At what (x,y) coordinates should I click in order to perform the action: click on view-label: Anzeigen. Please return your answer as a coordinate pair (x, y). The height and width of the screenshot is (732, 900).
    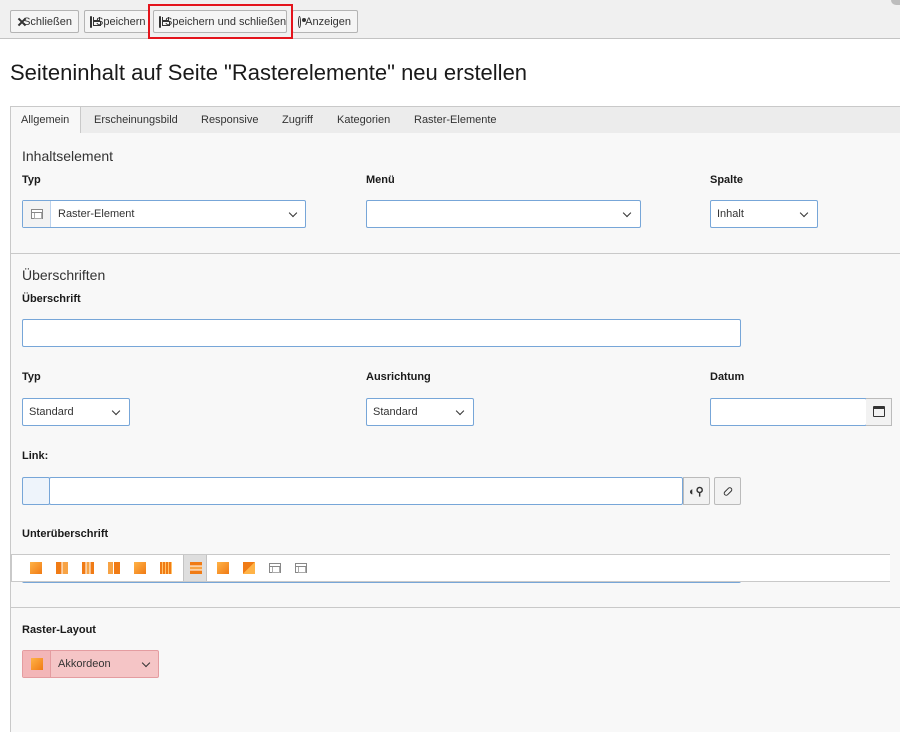
    Looking at the image, I should click on (328, 21).